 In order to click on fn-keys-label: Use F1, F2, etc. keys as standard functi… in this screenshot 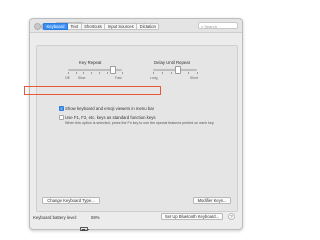, I will do `click(110, 117)`.